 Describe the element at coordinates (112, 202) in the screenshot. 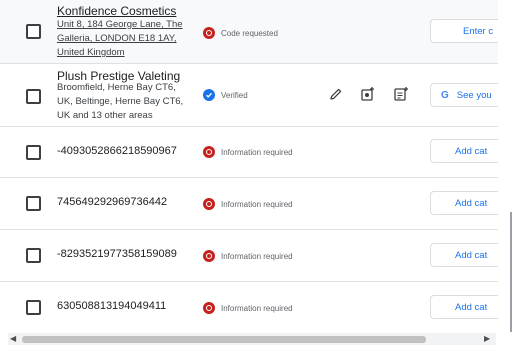

I see `business-name: 745649292969736442` at that location.